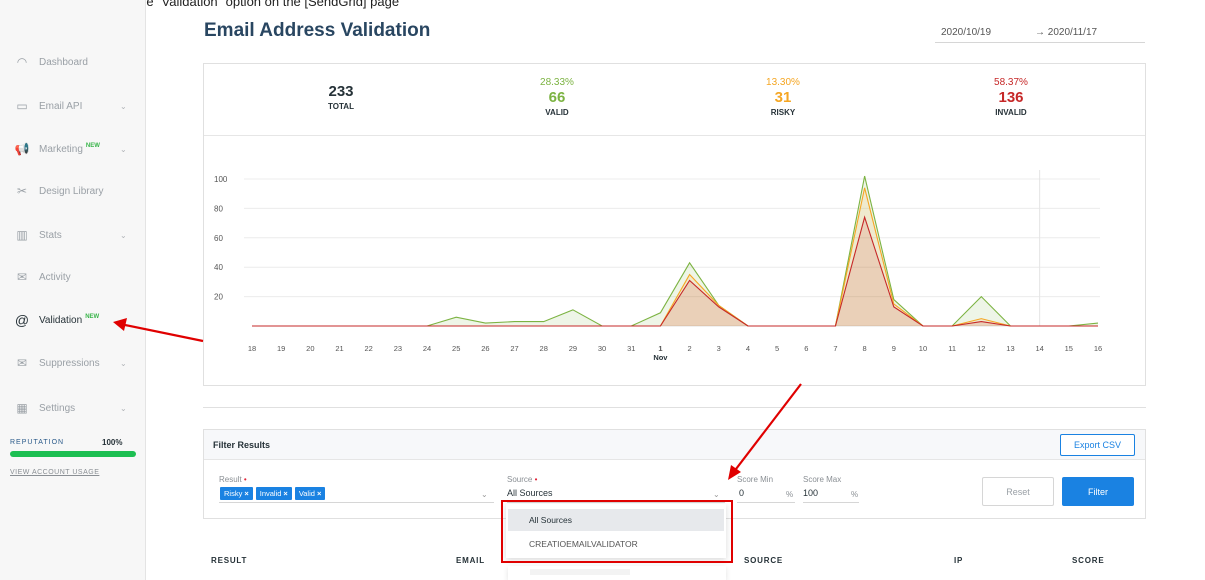  Describe the element at coordinates (966, 32) in the screenshot. I see `date-range-start: 2020/10/19` at that location.